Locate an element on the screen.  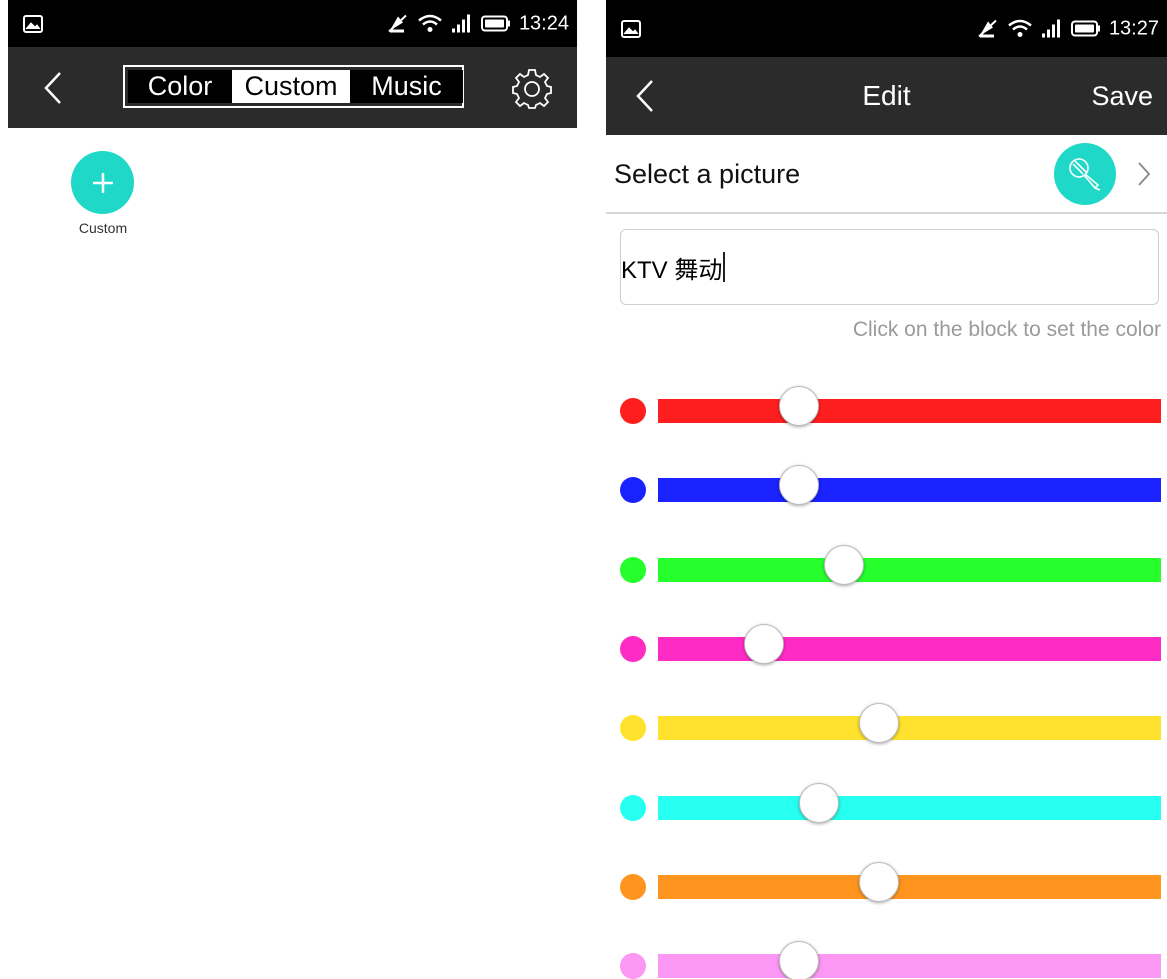
mode-segmented-control: Color Custom Music is located at coordinates (293, 86).